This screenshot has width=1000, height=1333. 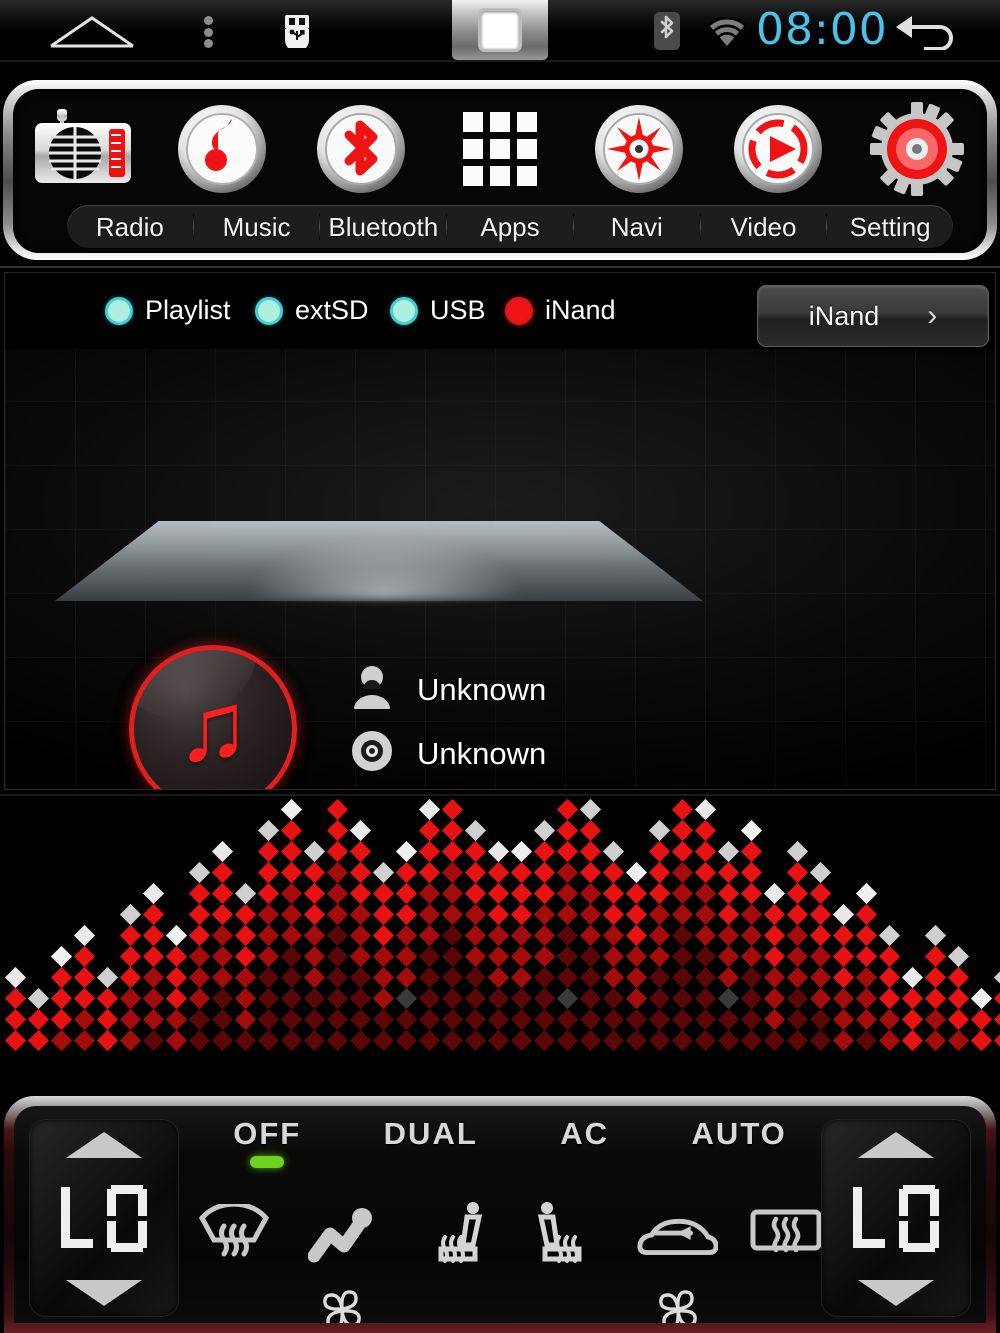 I want to click on source-label-extsd: extSD, so click(x=332, y=310).